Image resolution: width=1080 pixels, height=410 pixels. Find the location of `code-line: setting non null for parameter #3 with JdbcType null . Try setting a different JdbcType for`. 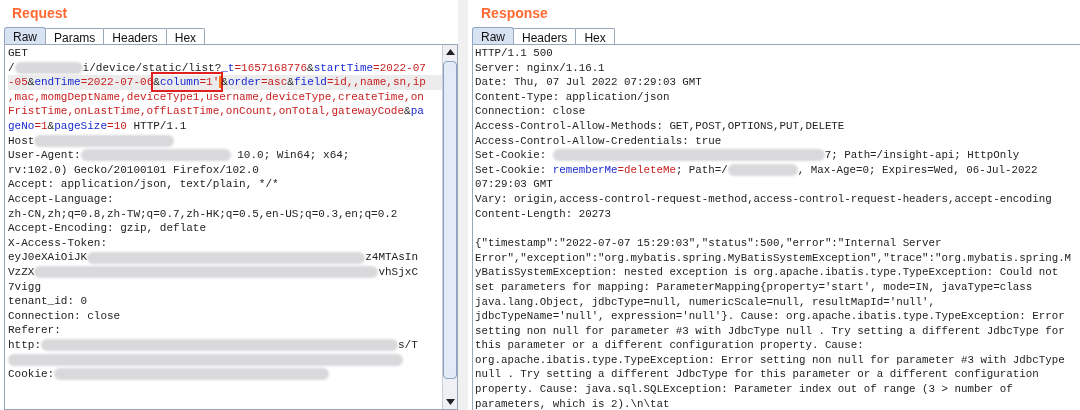

code-line: setting non null for parameter #3 with JdbcType null . Try setting a different JdbcType for is located at coordinates (770, 331).